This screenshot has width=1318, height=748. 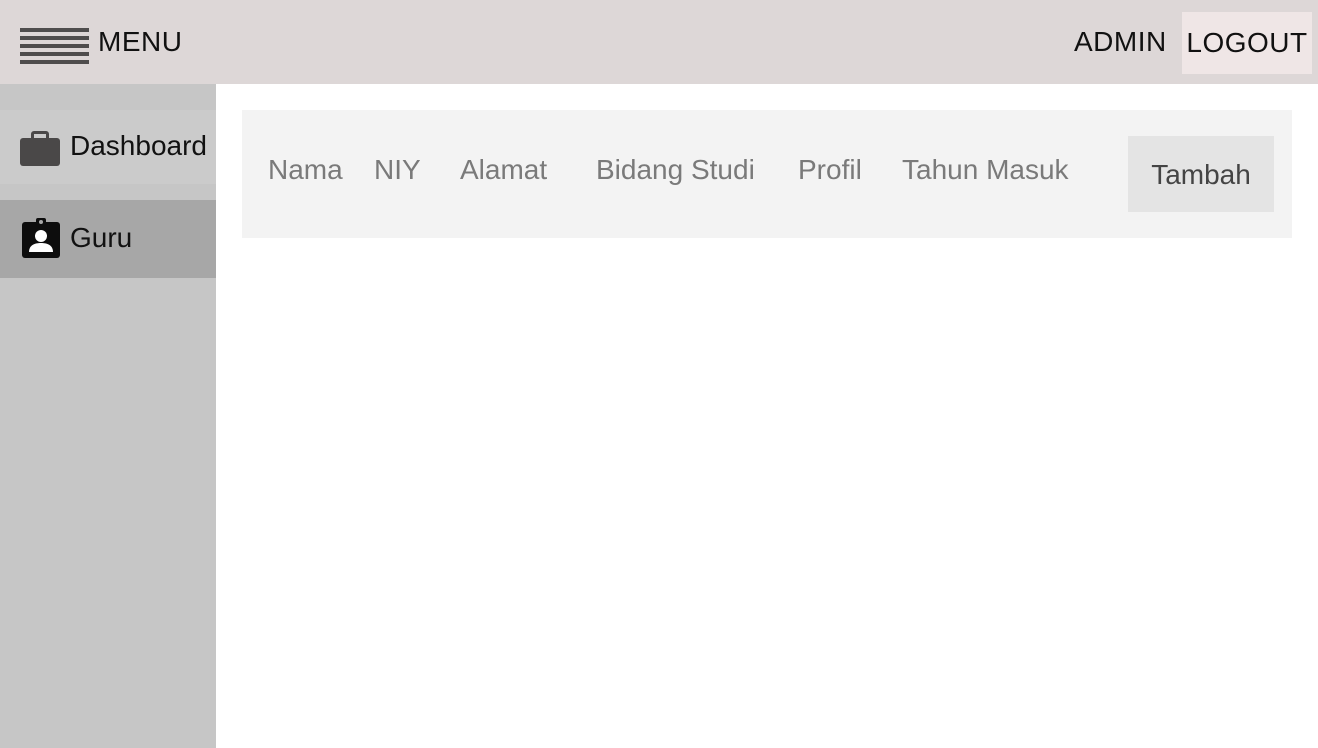 I want to click on column-header-alamat: Alamat, so click(x=504, y=169).